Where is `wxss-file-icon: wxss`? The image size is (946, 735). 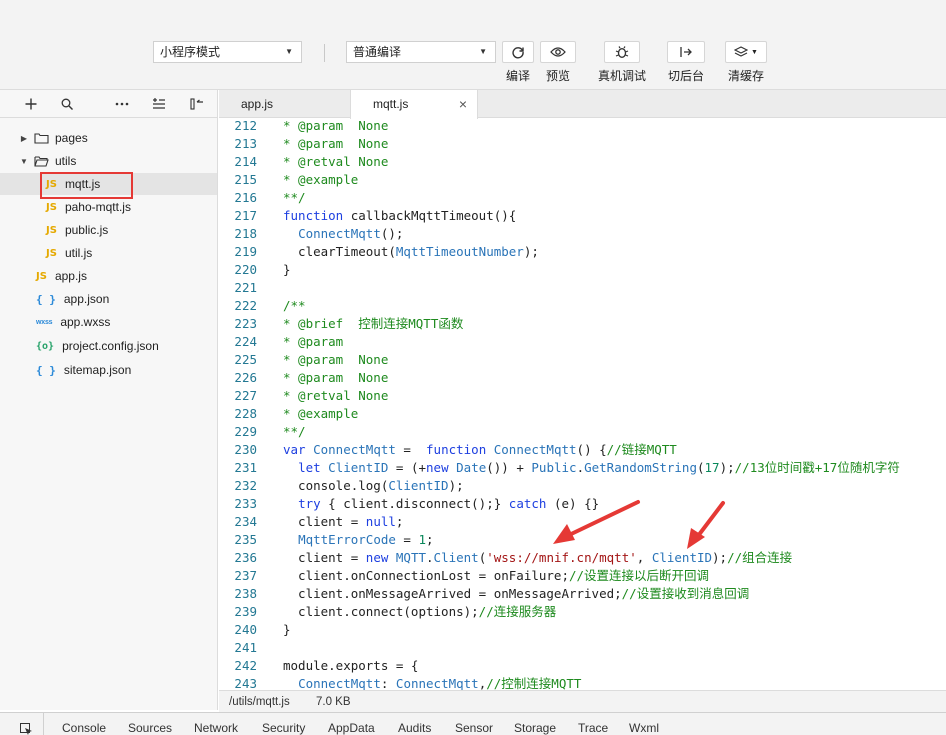
wxss-file-icon: wxss is located at coordinates (44, 322).